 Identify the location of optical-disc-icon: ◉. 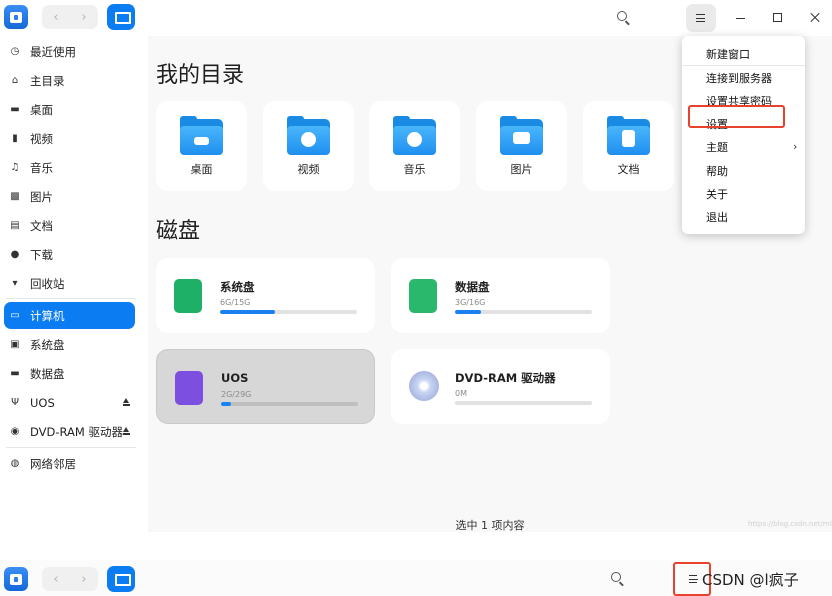
(15, 431).